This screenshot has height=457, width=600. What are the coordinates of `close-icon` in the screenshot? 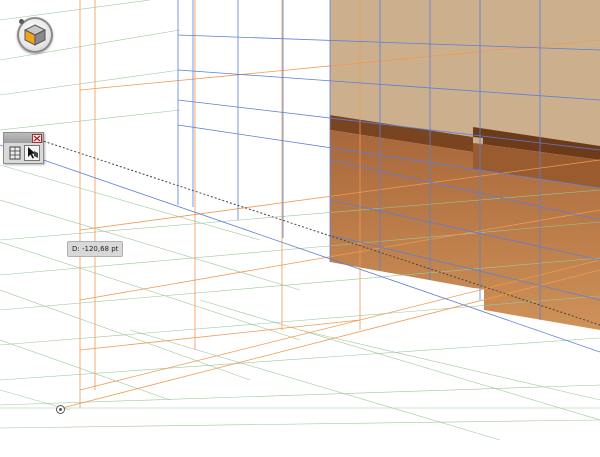 It's located at (37, 138).